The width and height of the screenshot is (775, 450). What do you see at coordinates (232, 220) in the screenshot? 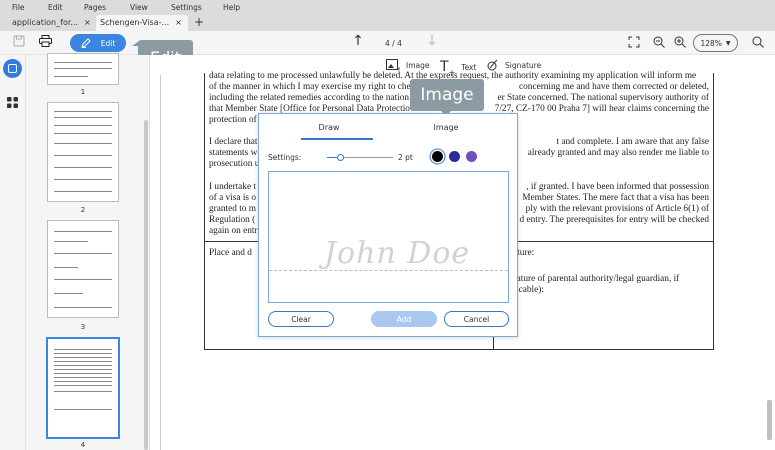
I see `document-text-line: Regulation (` at bounding box center [232, 220].